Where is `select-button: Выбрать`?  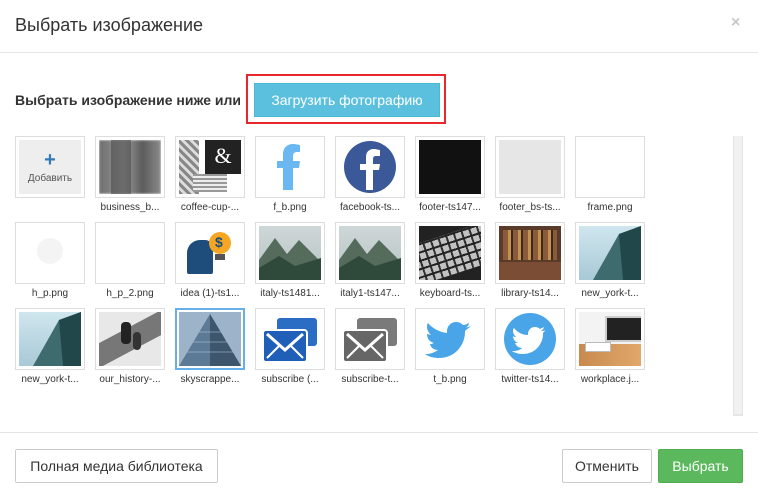 select-button: Выбрать is located at coordinates (700, 466).